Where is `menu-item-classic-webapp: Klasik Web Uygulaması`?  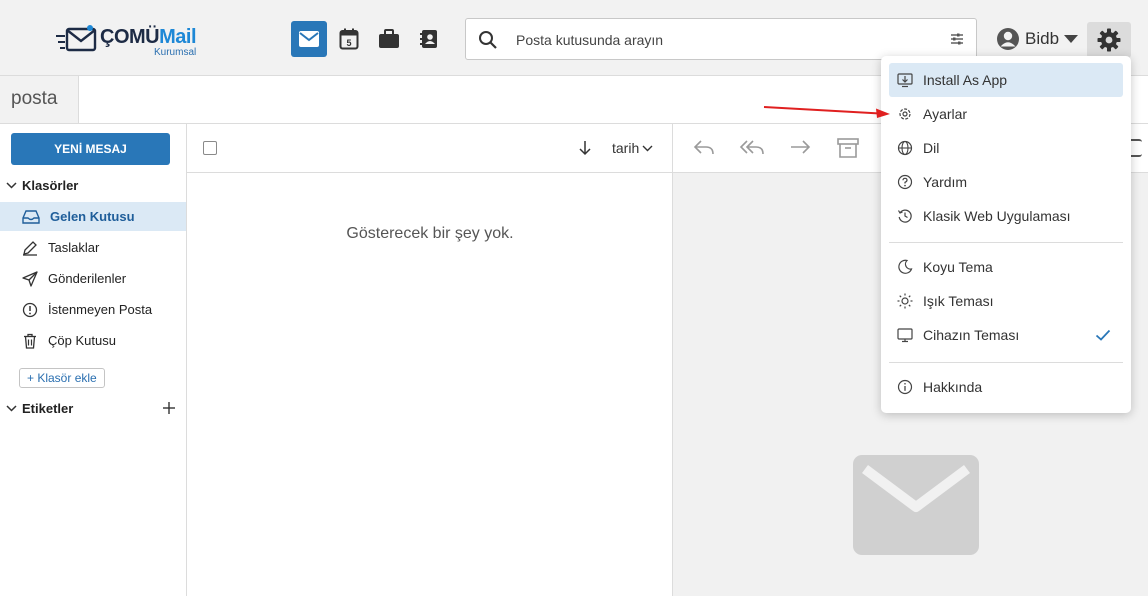 menu-item-classic-webapp: Klasik Web Uygulaması is located at coordinates (1006, 216).